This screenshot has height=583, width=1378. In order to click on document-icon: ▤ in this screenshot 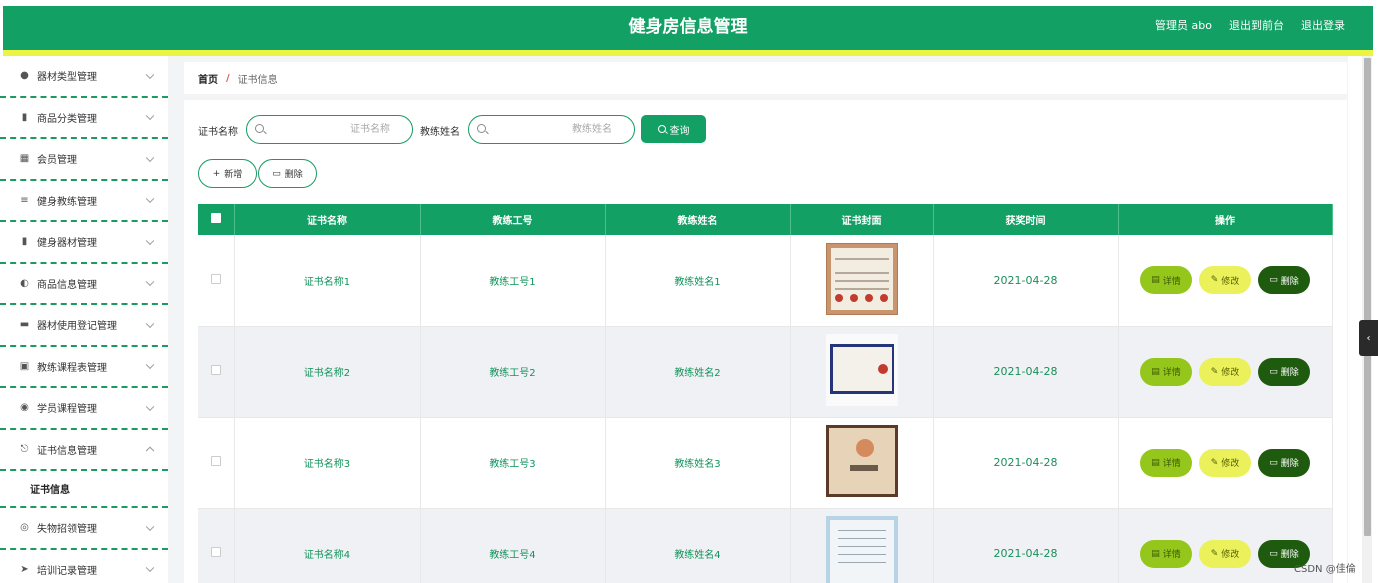, I will do `click(1155, 553)`.